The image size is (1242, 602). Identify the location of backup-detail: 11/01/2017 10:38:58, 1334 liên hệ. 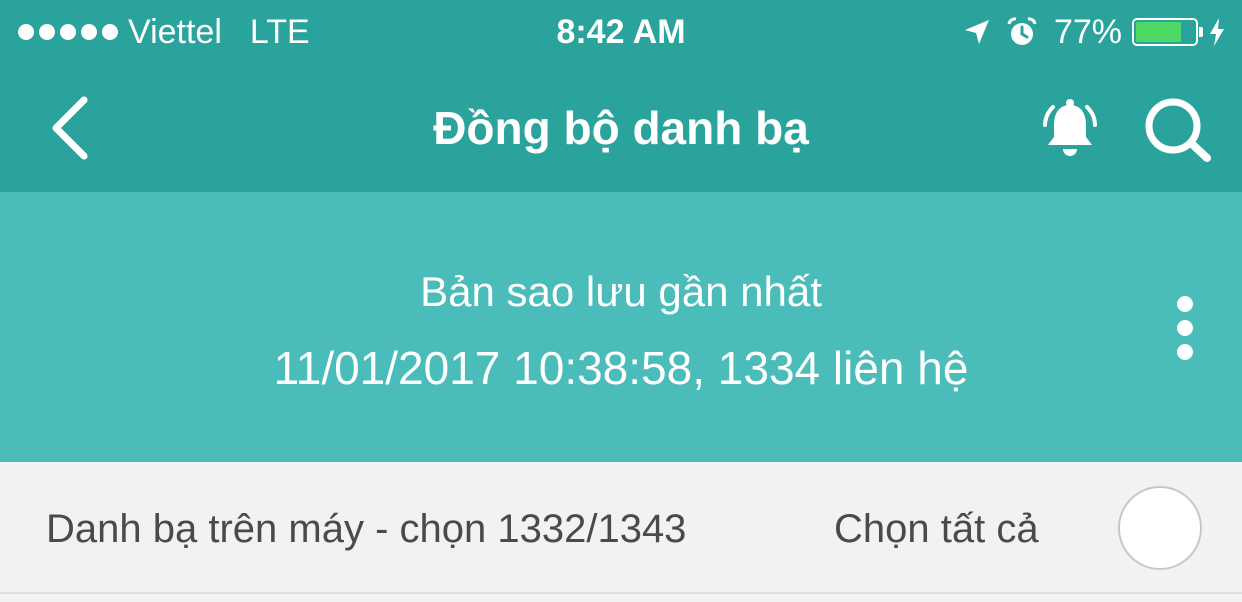
(621, 368).